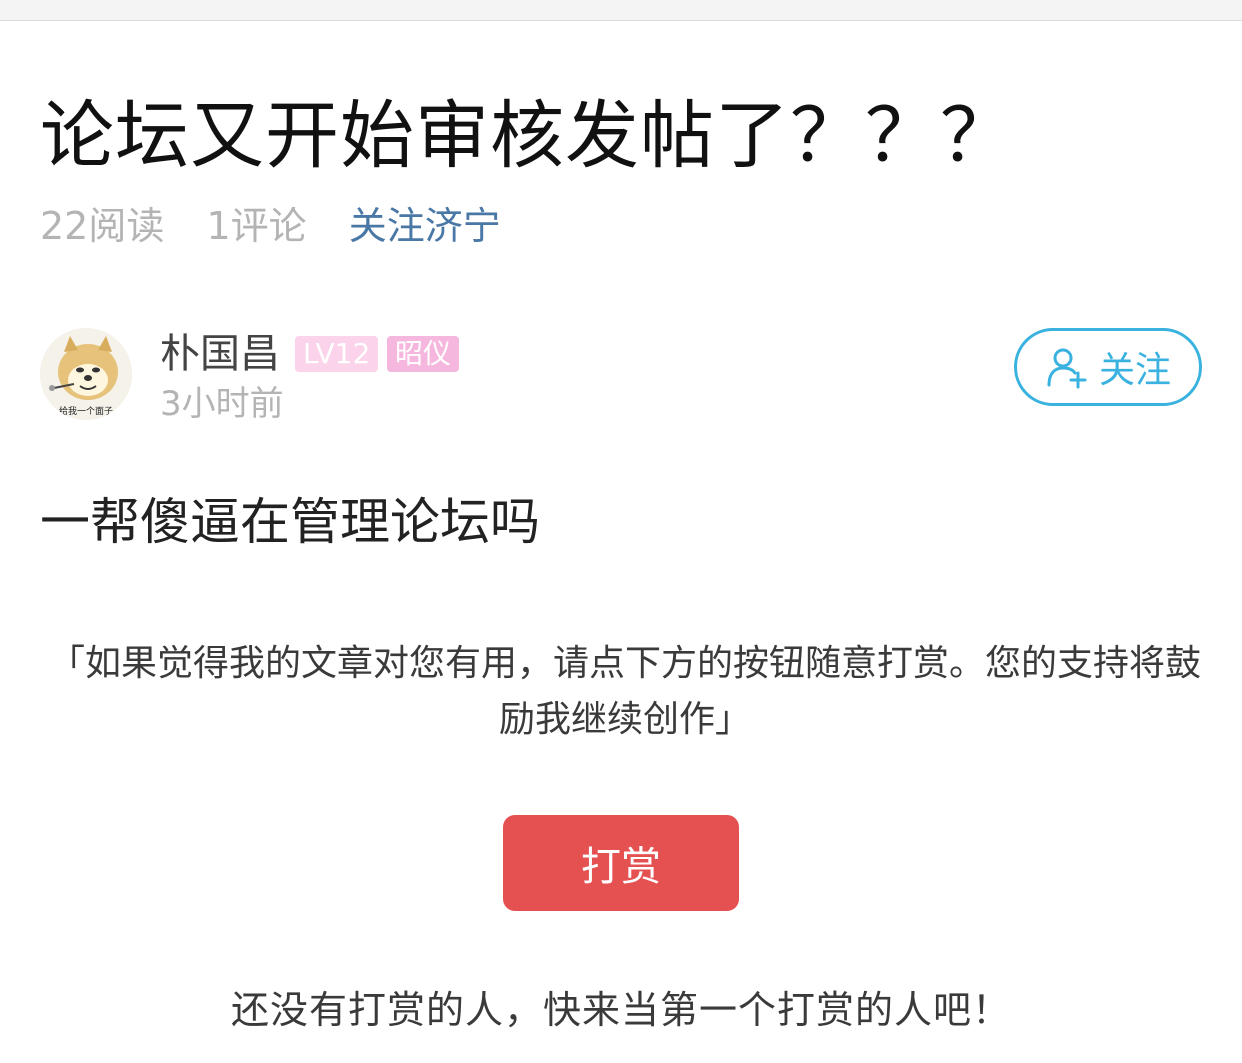 Image resolution: width=1242 pixels, height=1063 pixels. What do you see at coordinates (621, 10) in the screenshot?
I see `top-status-strip` at bounding box center [621, 10].